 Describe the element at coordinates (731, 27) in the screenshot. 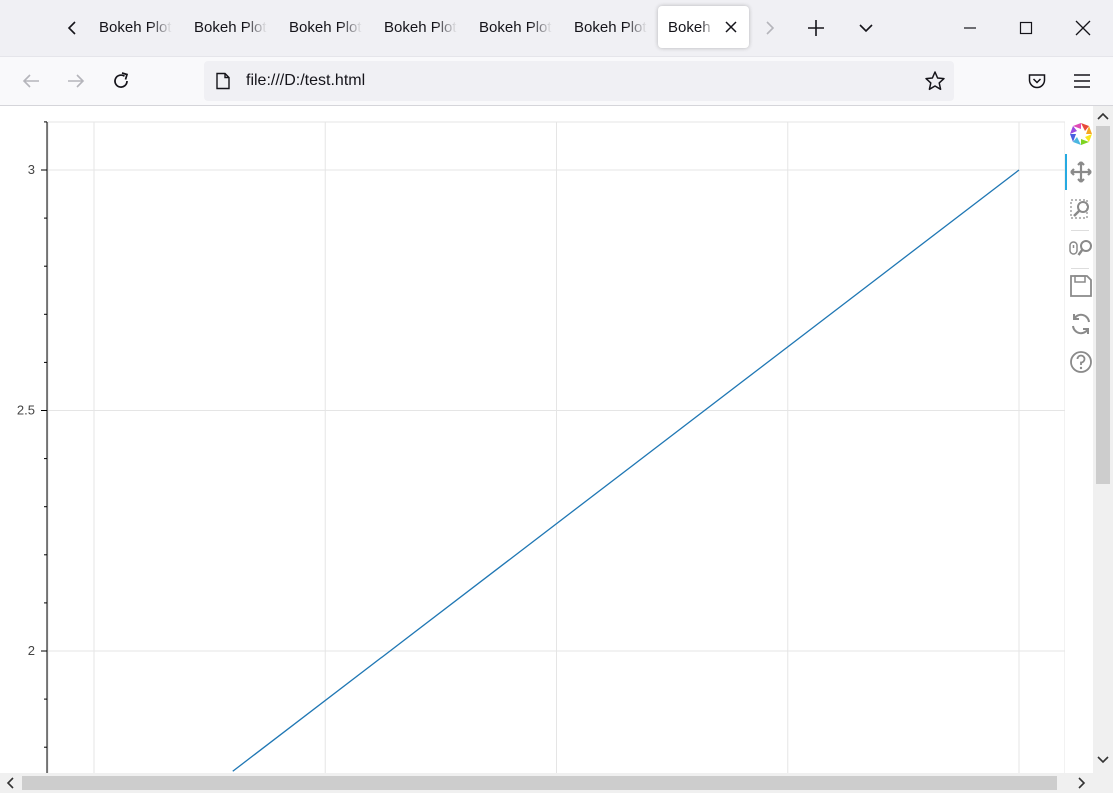

I see `close-tab-icon` at that location.